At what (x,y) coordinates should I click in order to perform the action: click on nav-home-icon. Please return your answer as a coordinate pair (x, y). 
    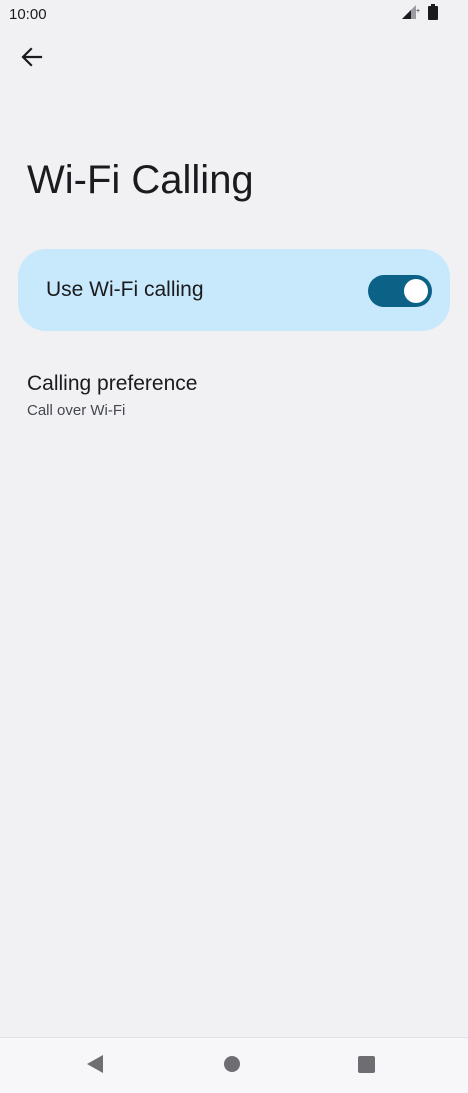
    Looking at the image, I should click on (232, 1064).